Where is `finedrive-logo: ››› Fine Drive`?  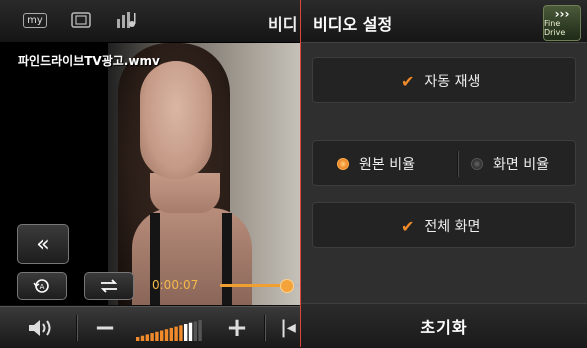
finedrive-logo: ››› Fine Drive is located at coordinates (562, 23).